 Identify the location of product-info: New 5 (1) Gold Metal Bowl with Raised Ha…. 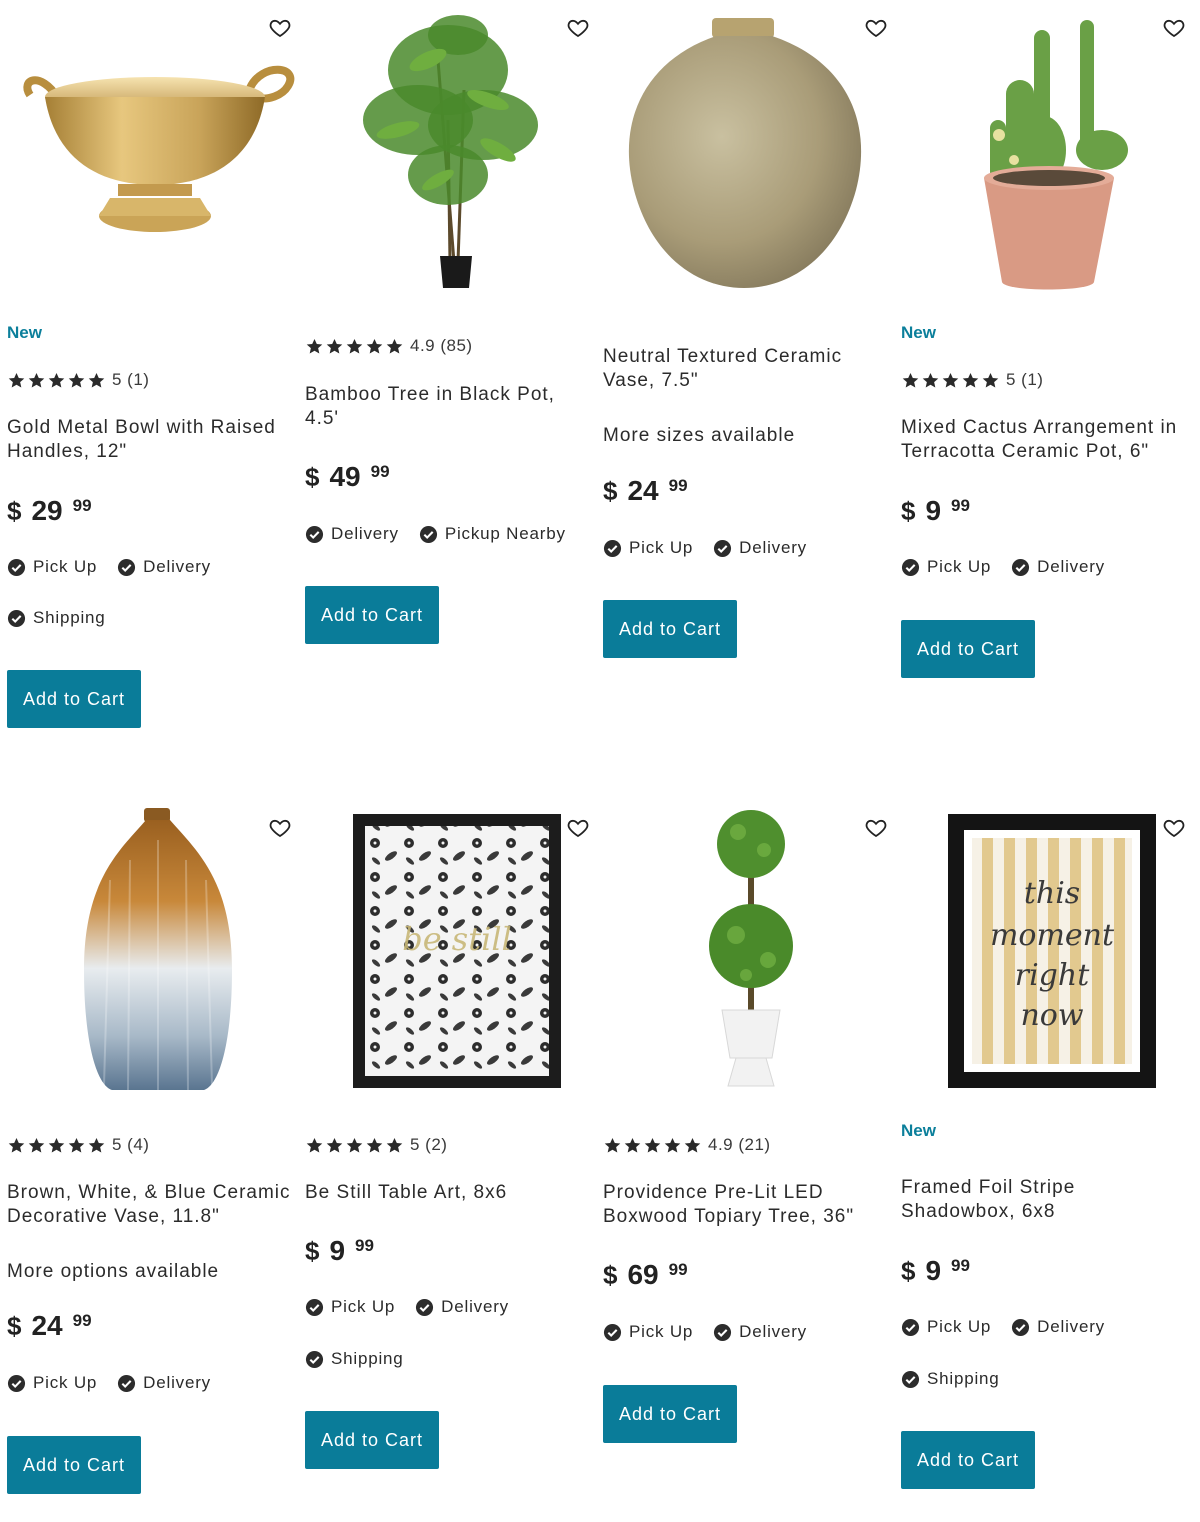
(150, 370).